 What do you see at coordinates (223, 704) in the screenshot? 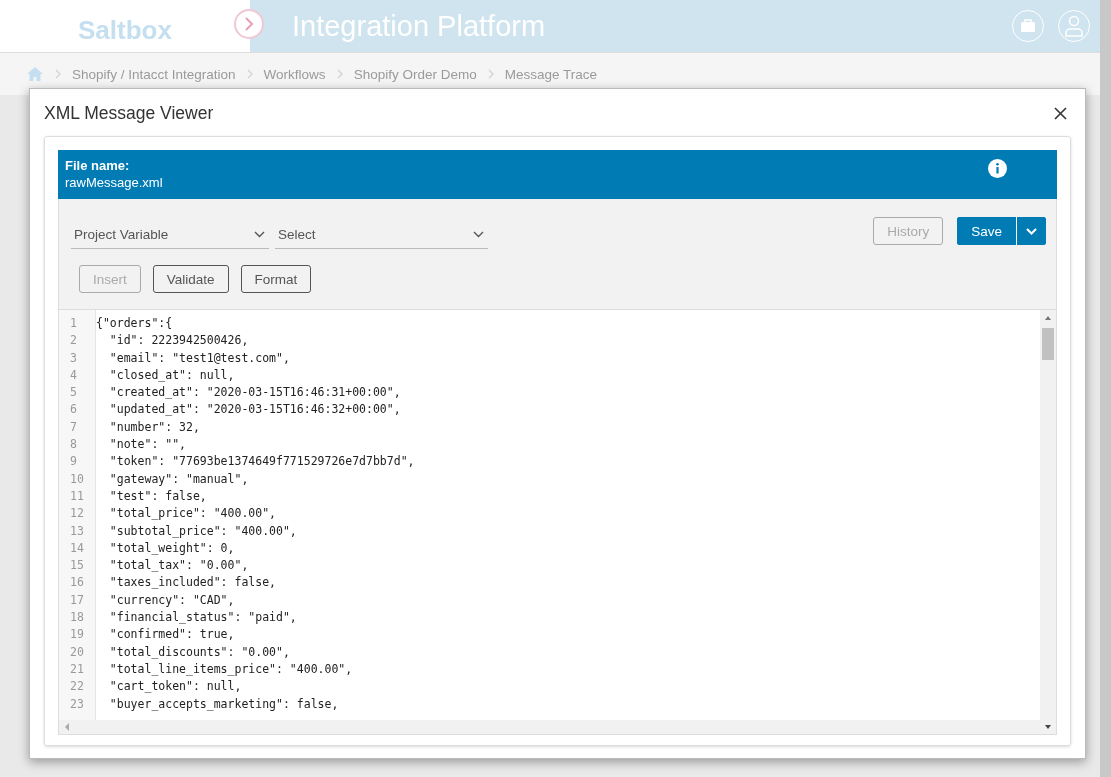
I see `code-line: "buyer_accepts_marketing": false,` at bounding box center [223, 704].